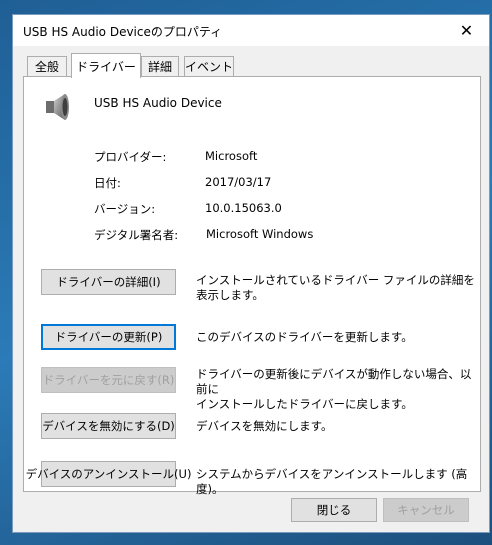 The height and width of the screenshot is (545, 492). I want to click on device-name: USB HS Audio Device, so click(158, 103).